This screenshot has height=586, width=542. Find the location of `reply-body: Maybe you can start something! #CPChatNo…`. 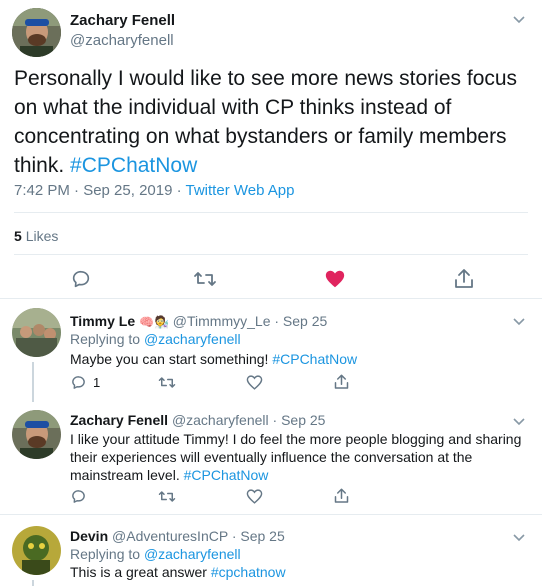

reply-body: Maybe you can start something! #CPChatNo… is located at coordinates (213, 359).